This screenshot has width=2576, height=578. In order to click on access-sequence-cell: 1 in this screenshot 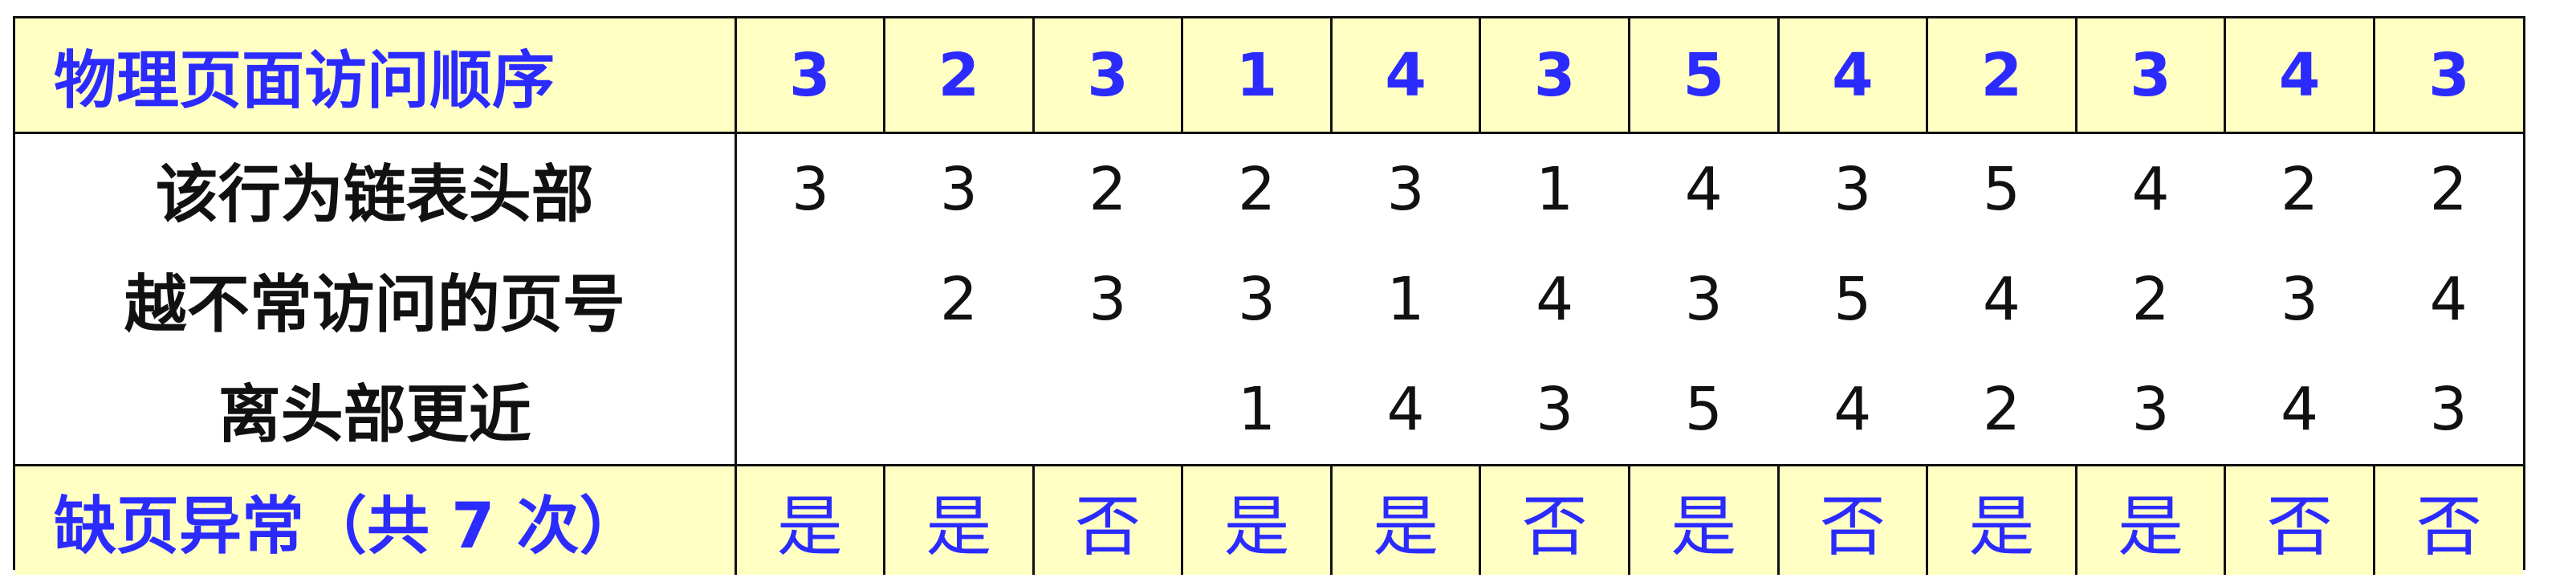, I will do `click(1256, 76)`.